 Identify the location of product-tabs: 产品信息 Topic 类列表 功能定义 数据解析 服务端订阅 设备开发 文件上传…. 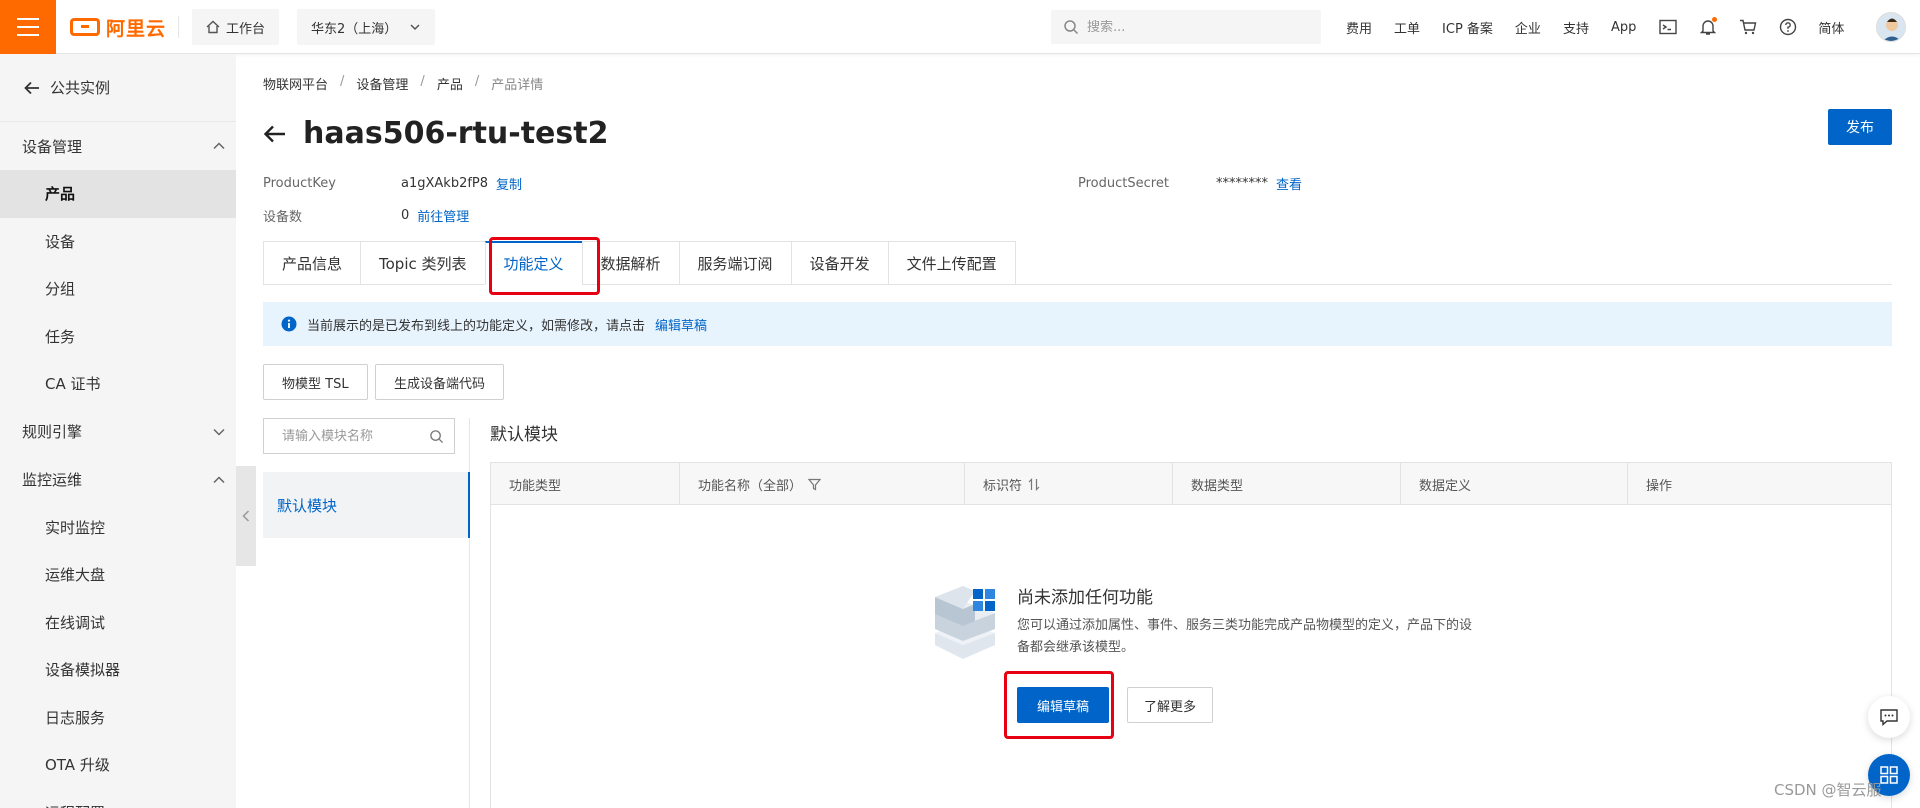
(1077, 263).